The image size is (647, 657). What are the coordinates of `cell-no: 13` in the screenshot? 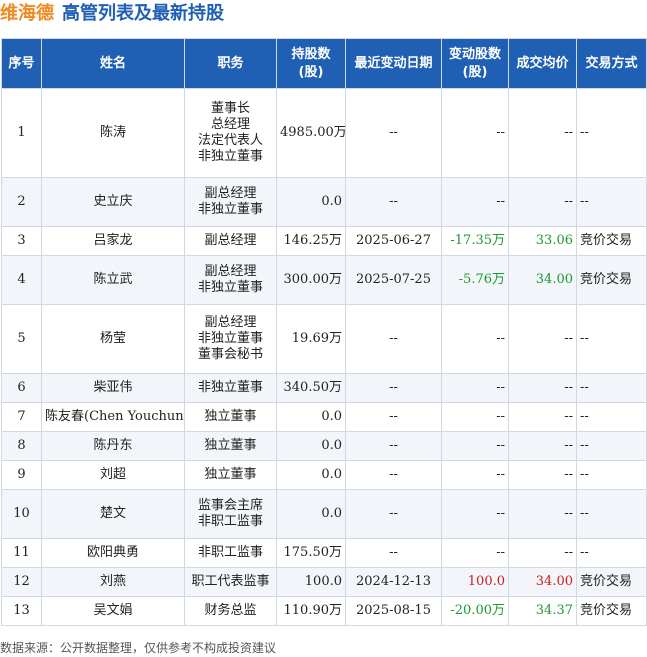 It's located at (21, 611).